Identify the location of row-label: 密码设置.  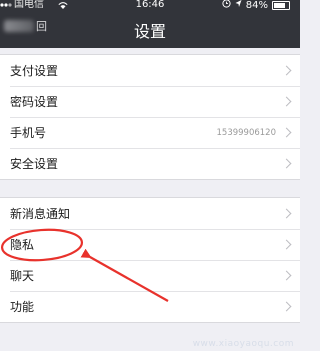
(34, 102).